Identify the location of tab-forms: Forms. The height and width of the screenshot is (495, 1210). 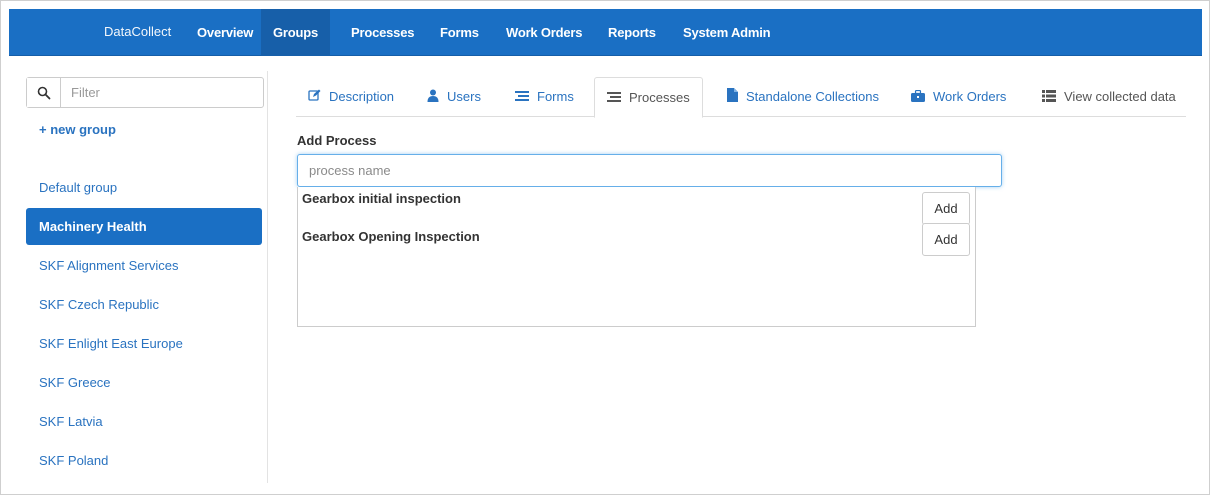
(544, 97).